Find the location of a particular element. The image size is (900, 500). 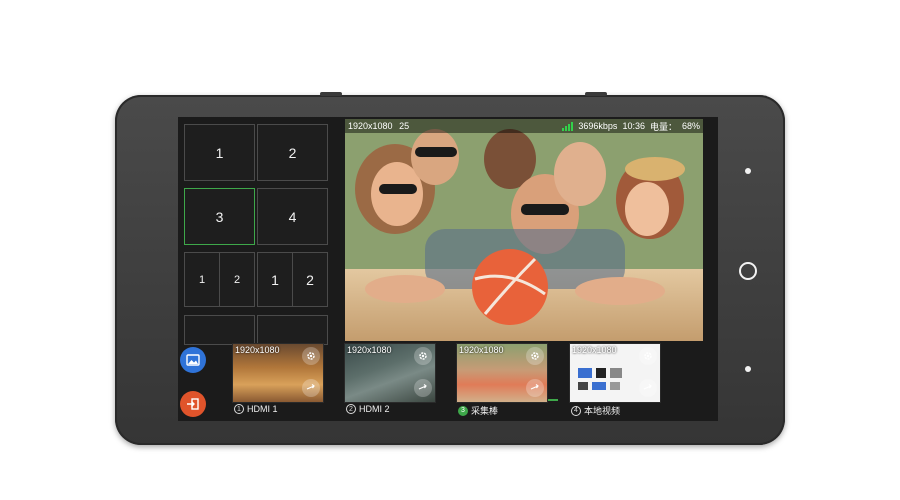

source-index: 1 is located at coordinates (239, 409).